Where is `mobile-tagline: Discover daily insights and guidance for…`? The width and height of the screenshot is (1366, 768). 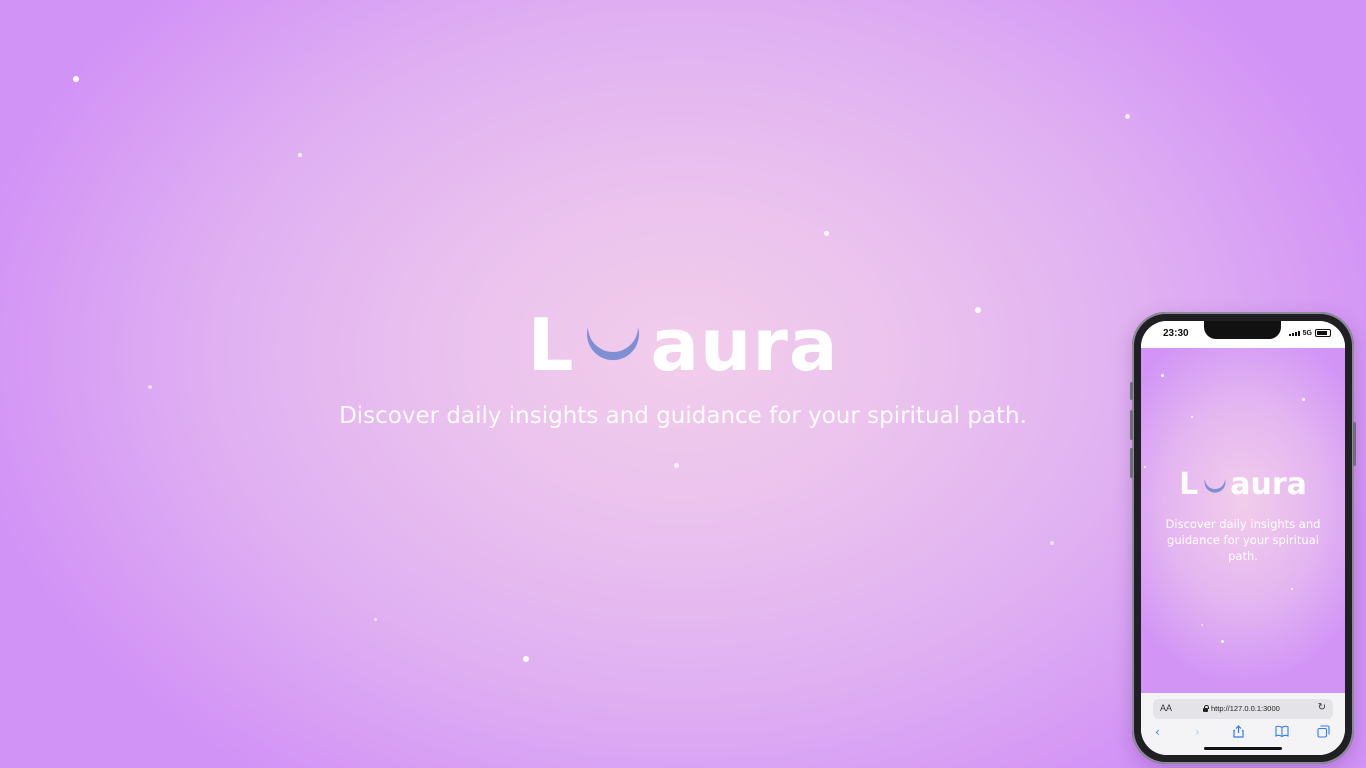
mobile-tagline: Discover daily insights and guidance for… is located at coordinates (1243, 540).